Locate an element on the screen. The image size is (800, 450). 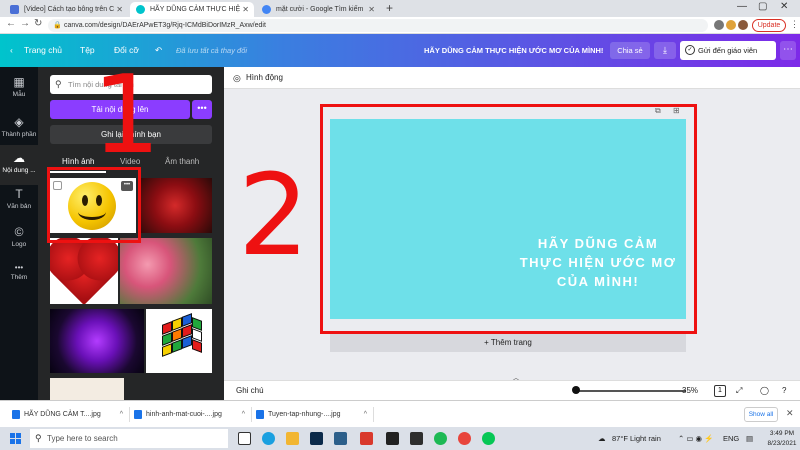
close-downloads-icon: ✕ is located at coordinates (790, 413).